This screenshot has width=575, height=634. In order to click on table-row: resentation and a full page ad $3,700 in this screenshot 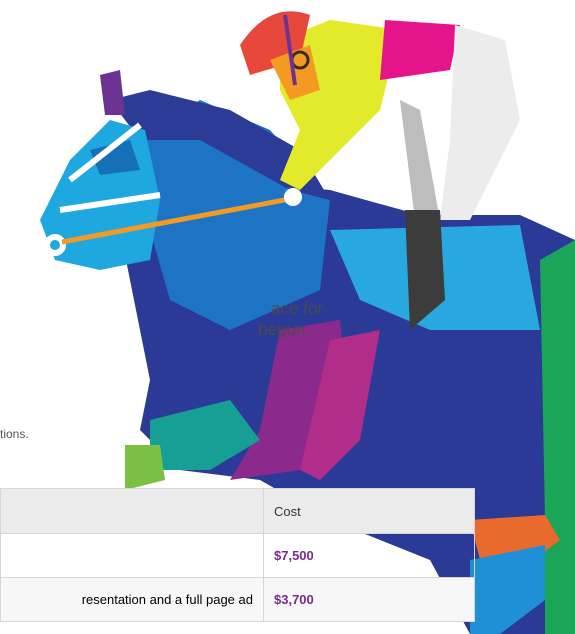, I will do `click(237, 599)`.